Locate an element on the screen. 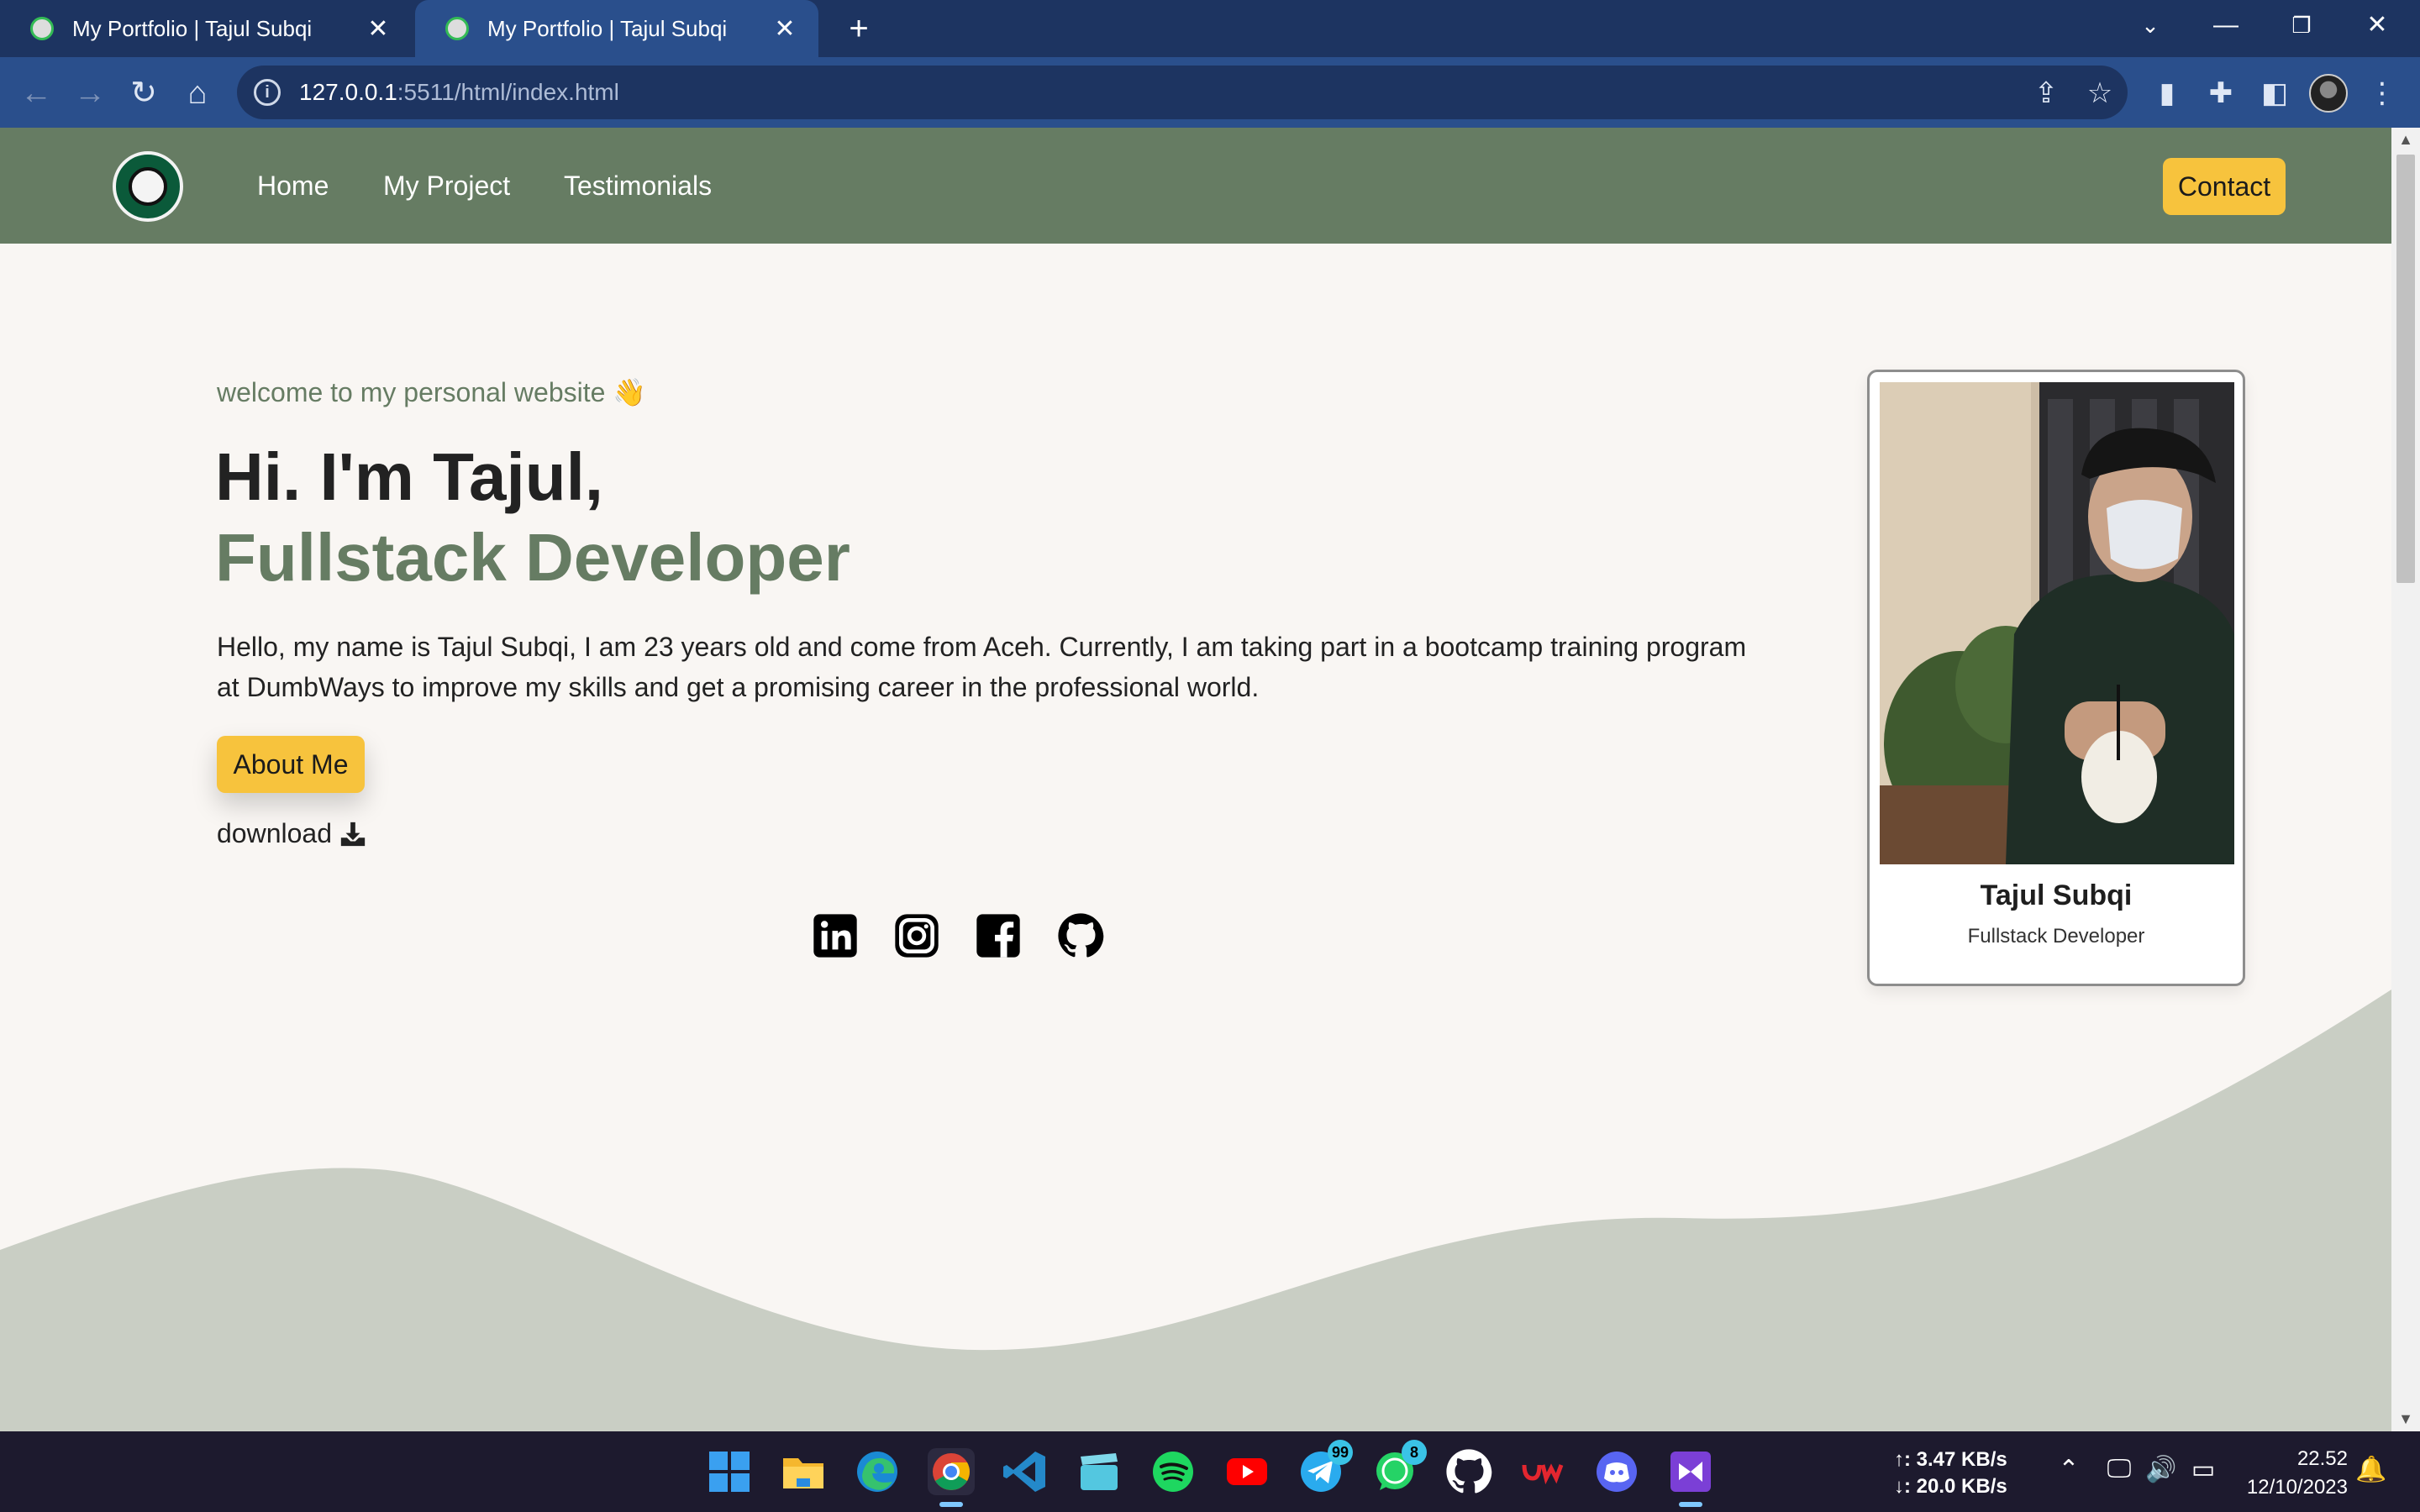  telegram-icon: 99 is located at coordinates (1325, 1467).